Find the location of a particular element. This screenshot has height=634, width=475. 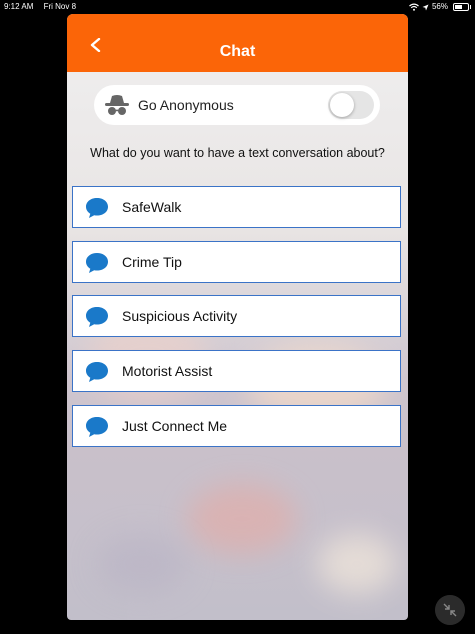

topic-option: Motorist Assist is located at coordinates (236, 371).